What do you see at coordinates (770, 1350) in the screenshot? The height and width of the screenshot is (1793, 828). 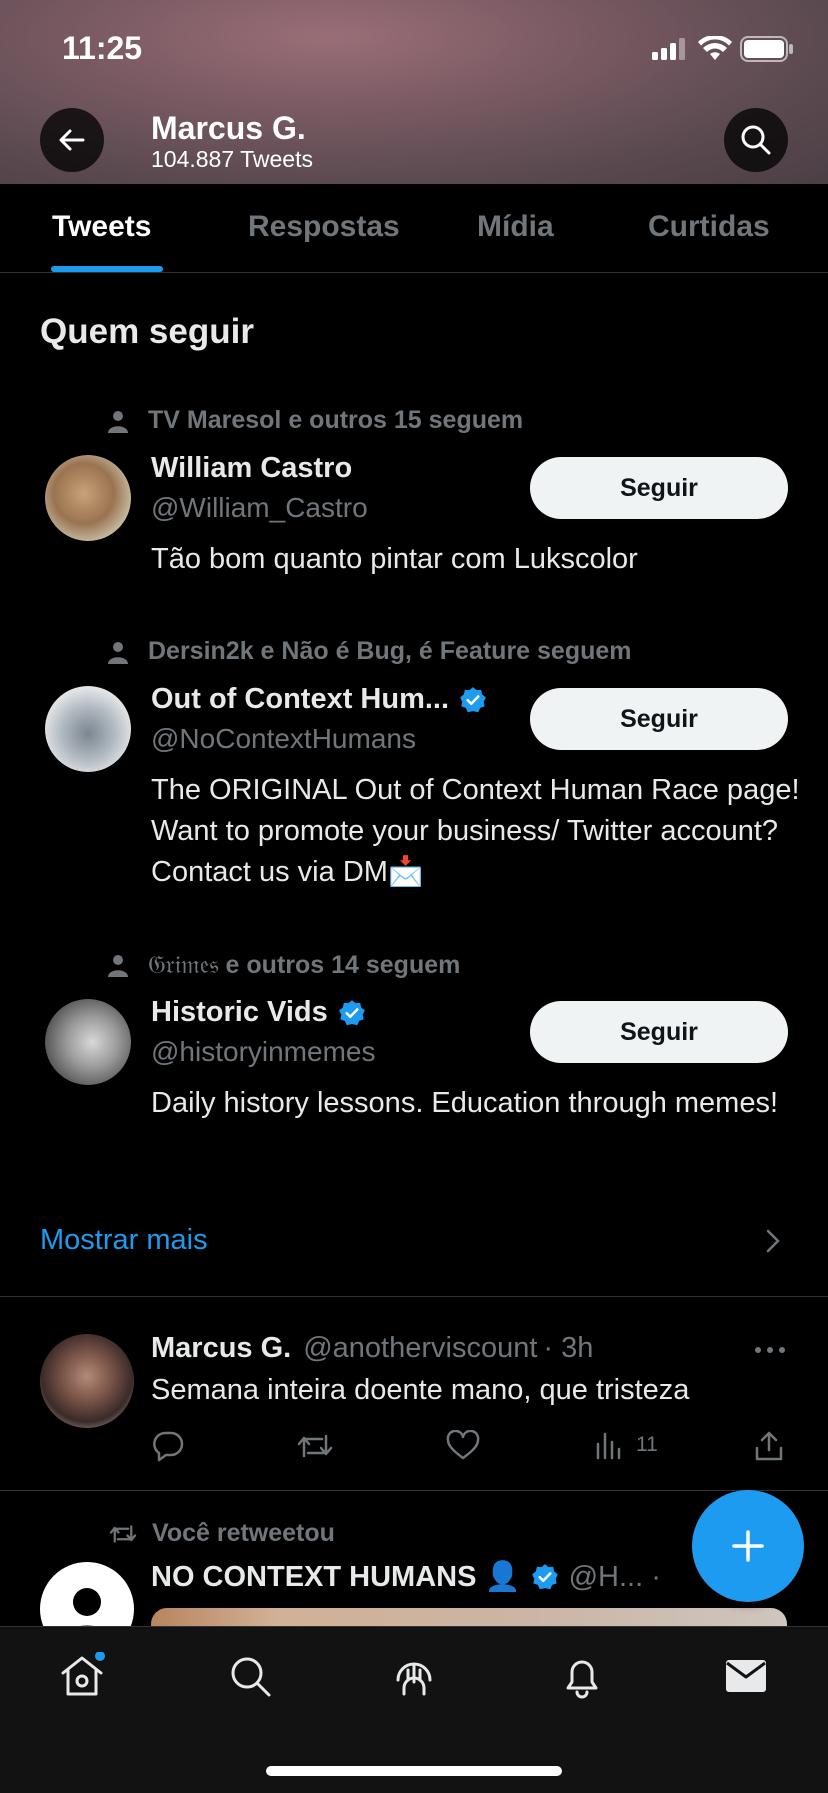 I see `more-options-icon` at bounding box center [770, 1350].